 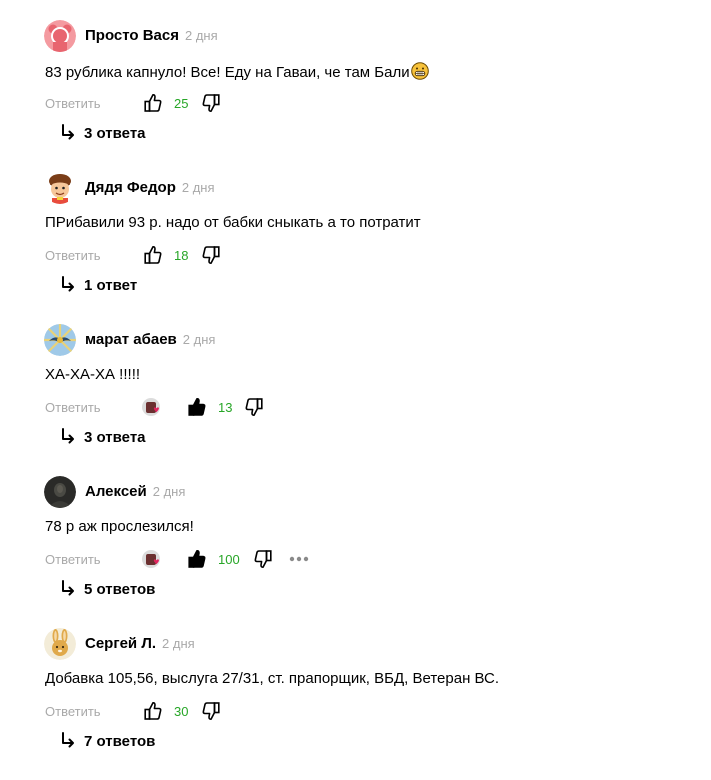 What do you see at coordinates (229, 559) in the screenshot?
I see `like-count: 100` at bounding box center [229, 559].